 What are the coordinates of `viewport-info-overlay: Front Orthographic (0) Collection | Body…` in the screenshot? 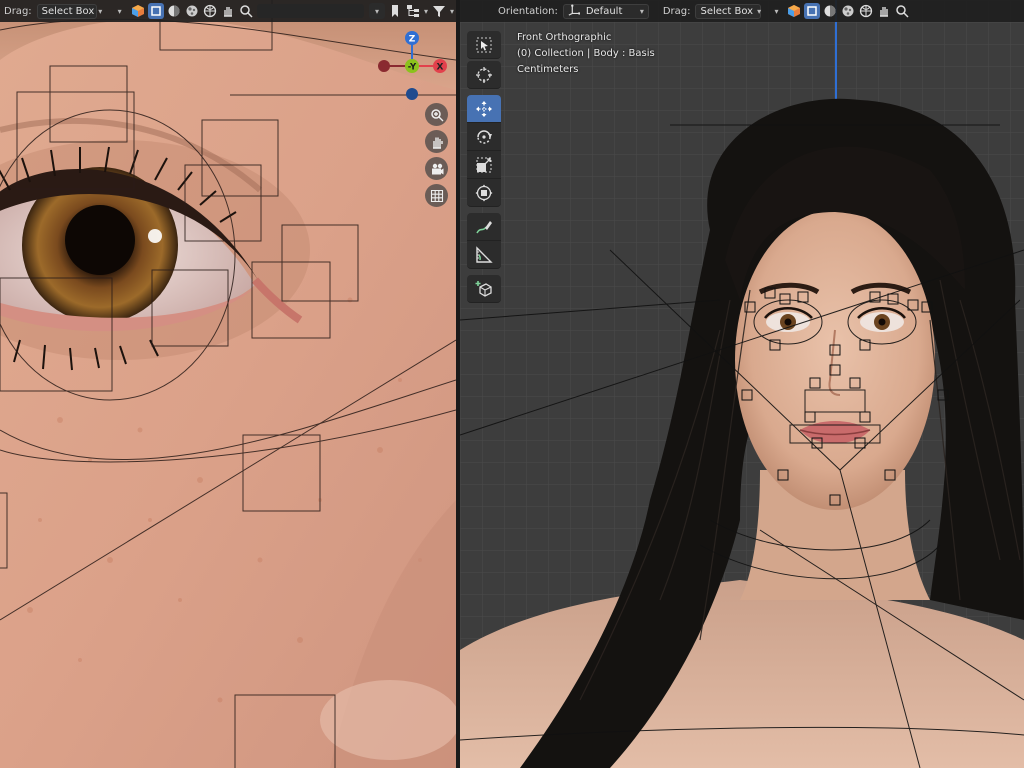 It's located at (586, 54).